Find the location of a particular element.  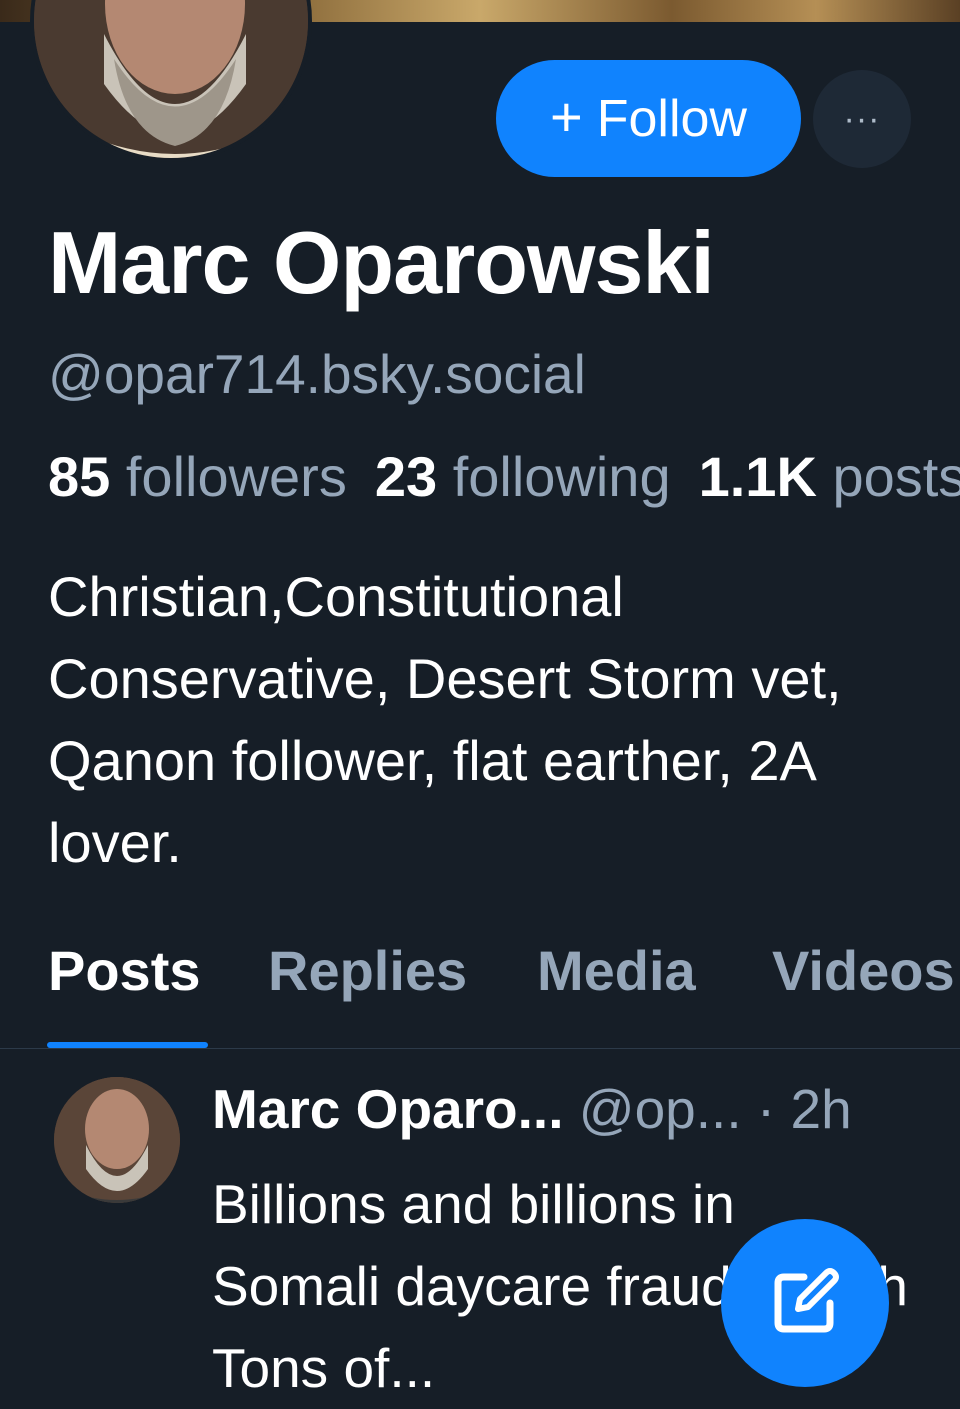

tab-replies: Replies is located at coordinates (367, 970).